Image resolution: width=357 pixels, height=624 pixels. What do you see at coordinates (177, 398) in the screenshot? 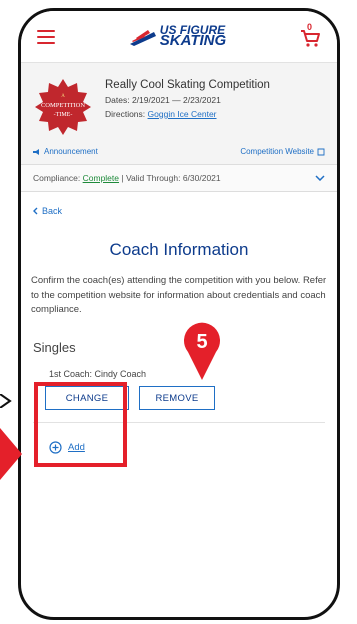
I see `remove-button: REMOVE` at bounding box center [177, 398].